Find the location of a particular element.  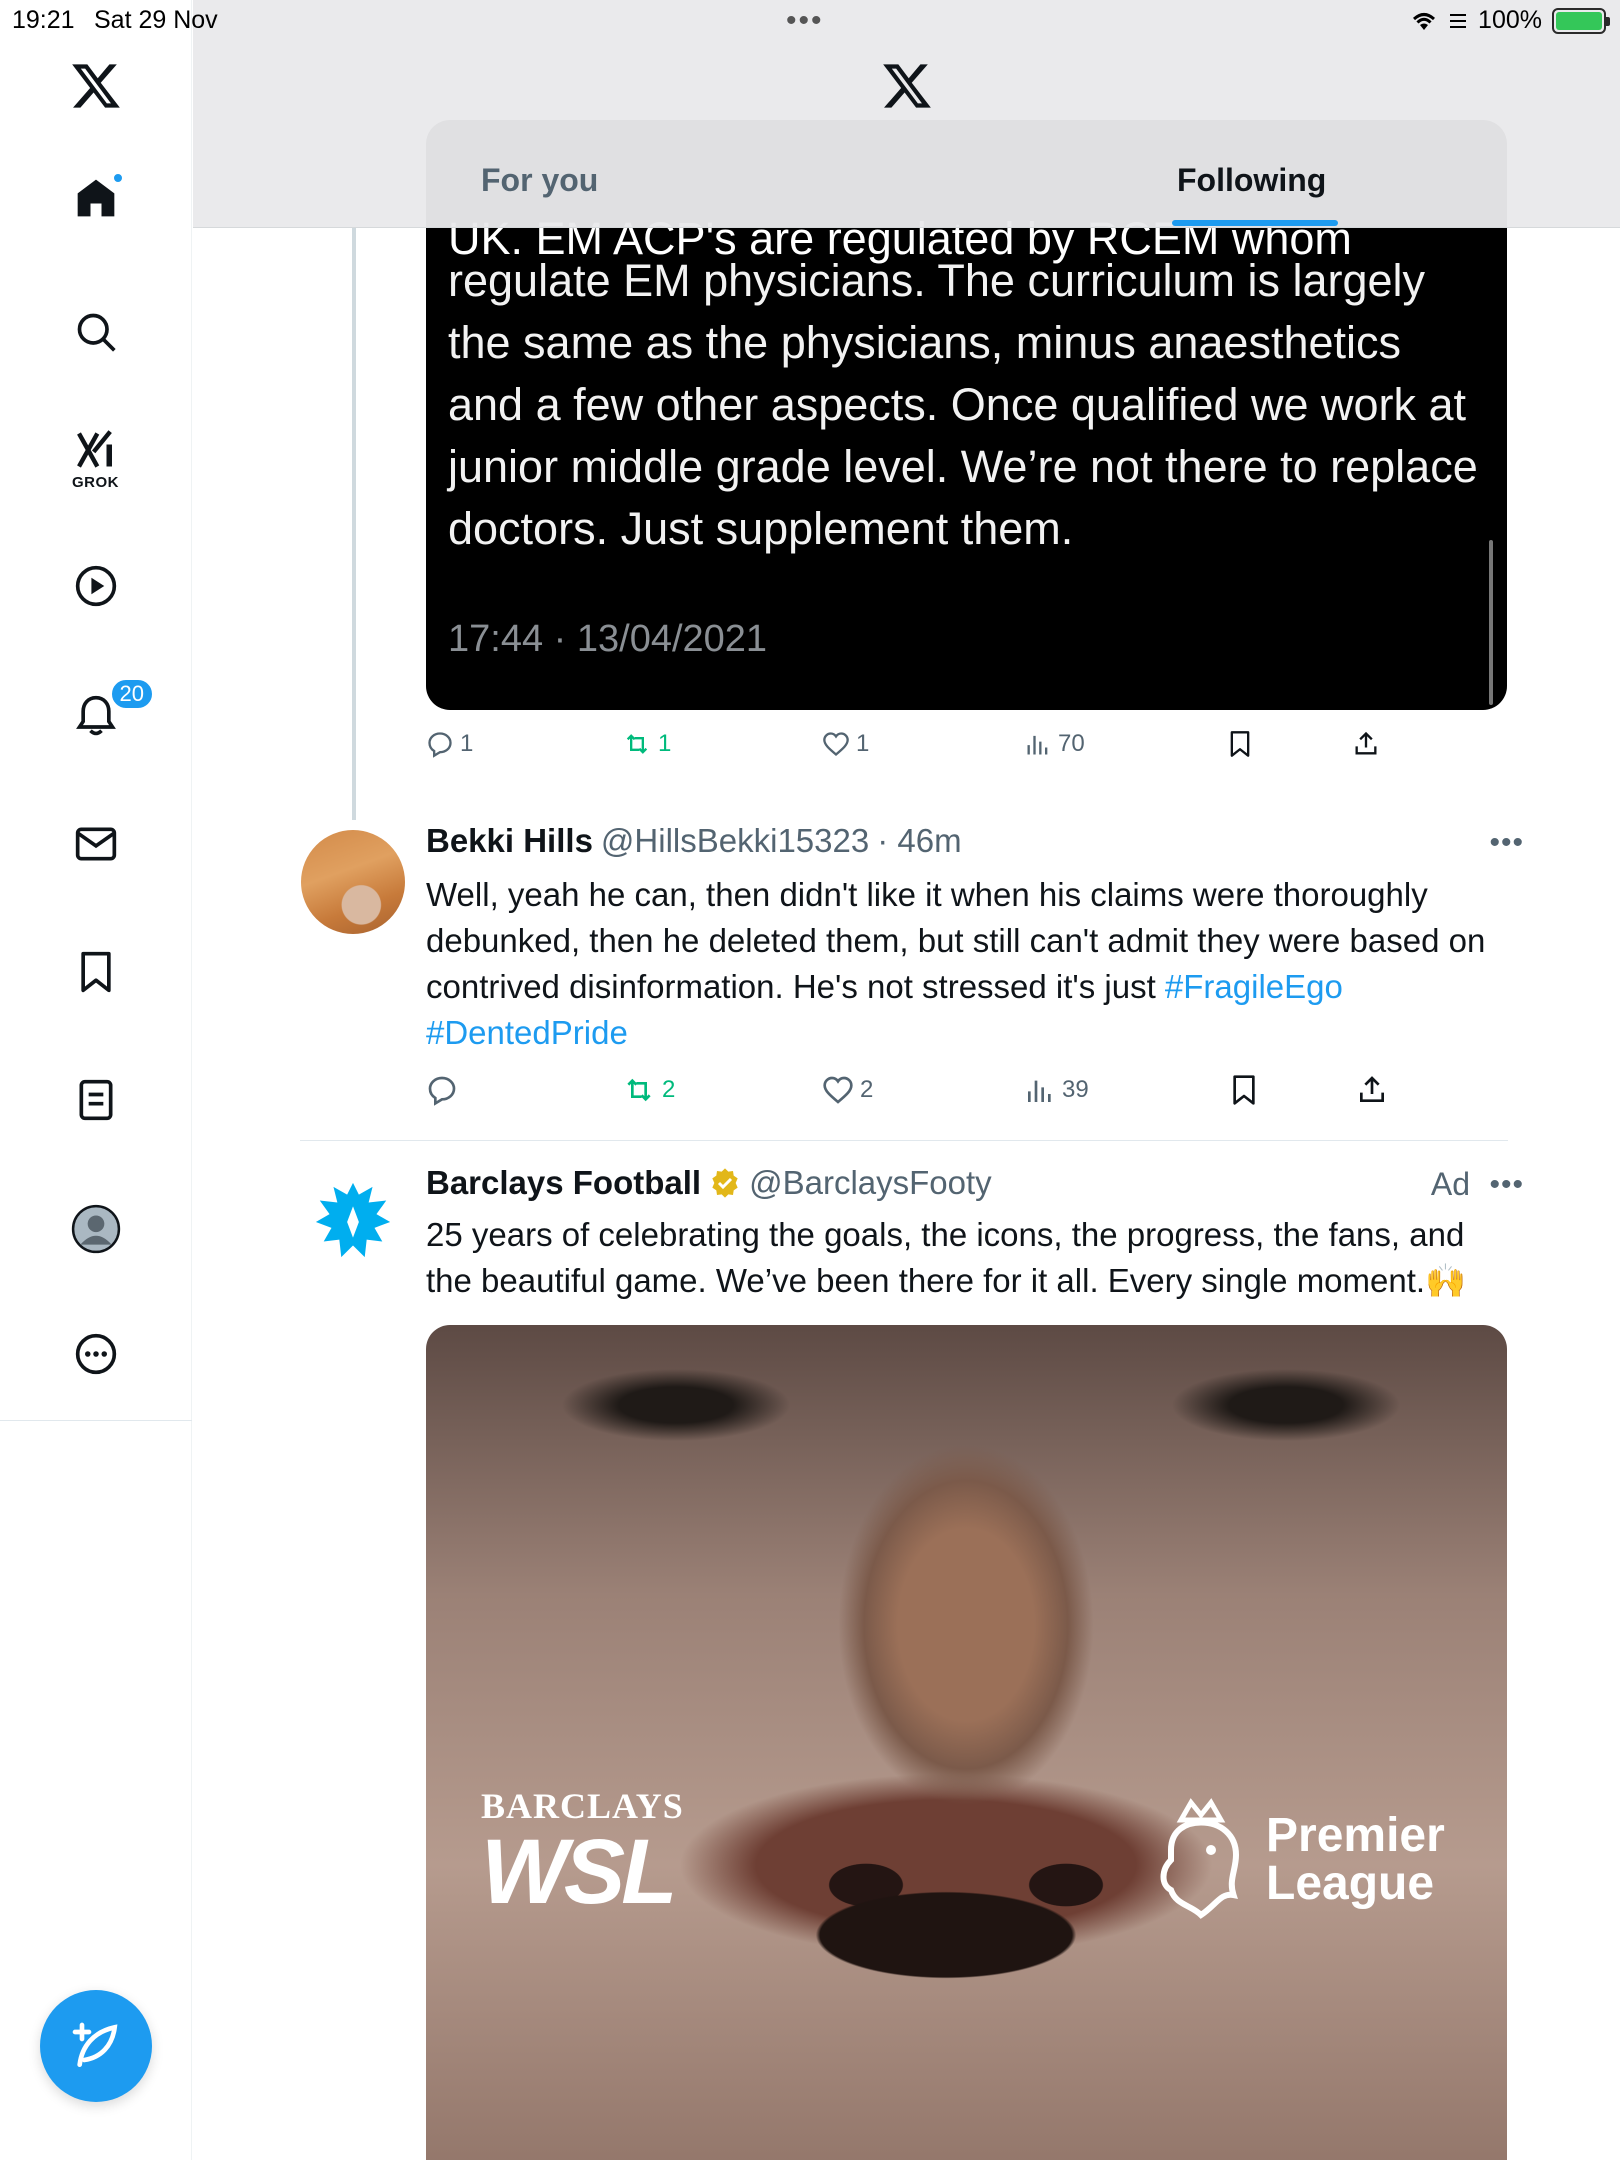

like-count: 2 is located at coordinates (867, 1089).